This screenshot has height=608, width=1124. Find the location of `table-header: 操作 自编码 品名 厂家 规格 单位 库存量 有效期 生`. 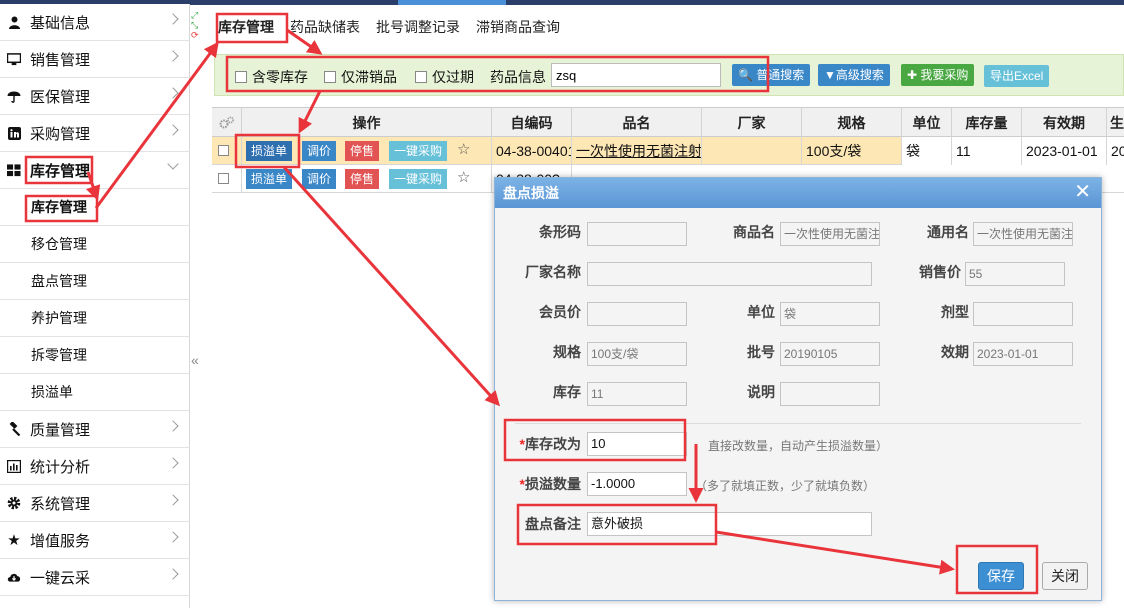

table-header: 操作 自编码 品名 厂家 规格 单位 库存量 有效期 生 is located at coordinates (668, 122).